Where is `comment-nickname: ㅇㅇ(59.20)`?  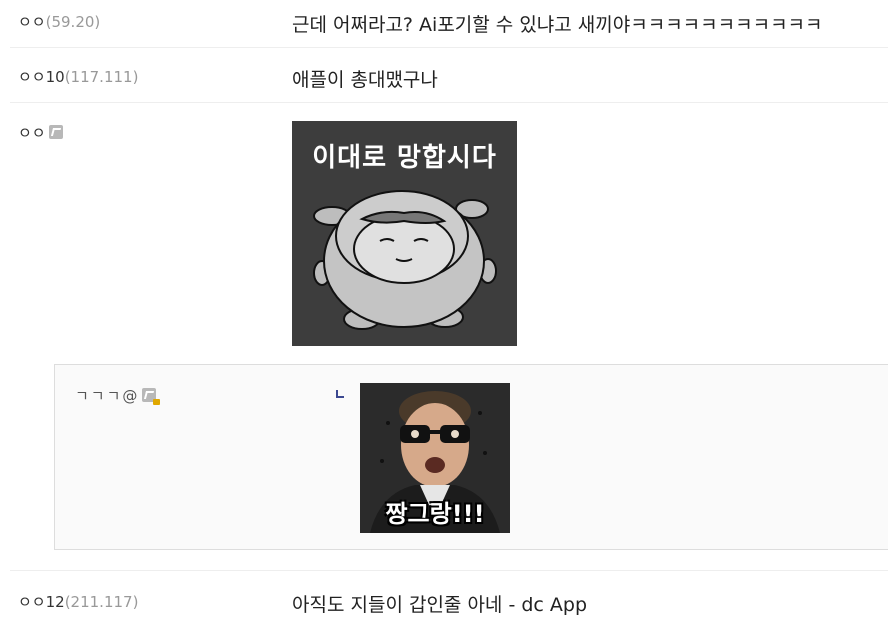
comment-nickname: ㅇㅇ(59.20) is located at coordinates (59, 21).